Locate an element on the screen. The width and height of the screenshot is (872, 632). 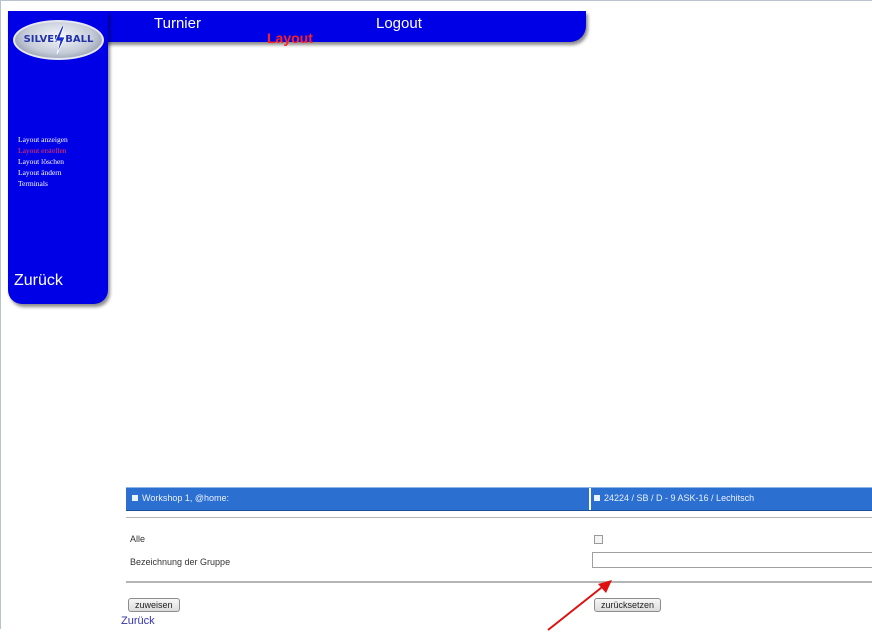
assign-button: zuweisen is located at coordinates (154, 605).